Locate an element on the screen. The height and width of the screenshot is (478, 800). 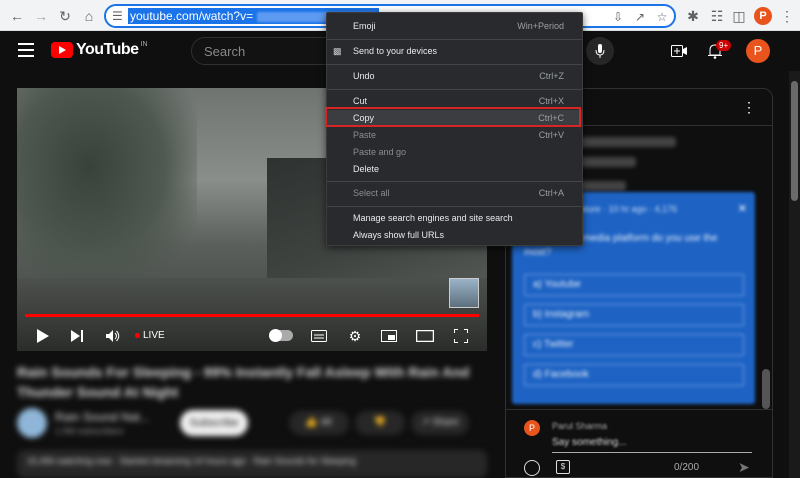
site-info-icon: ☰ is located at coordinates (119, 16).